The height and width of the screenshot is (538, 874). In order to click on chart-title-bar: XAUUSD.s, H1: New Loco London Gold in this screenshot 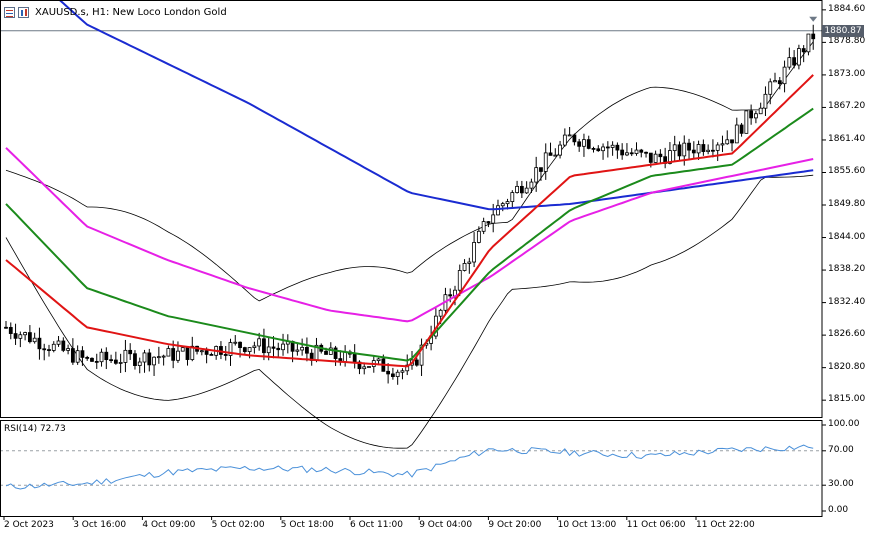, I will do `click(115, 12)`.